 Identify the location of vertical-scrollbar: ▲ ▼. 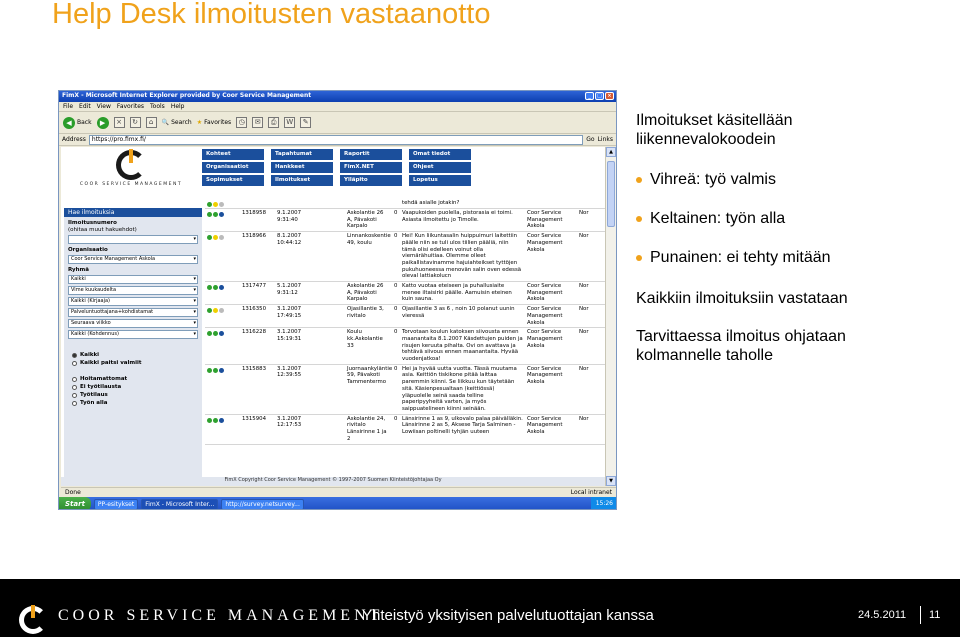
(610, 316).